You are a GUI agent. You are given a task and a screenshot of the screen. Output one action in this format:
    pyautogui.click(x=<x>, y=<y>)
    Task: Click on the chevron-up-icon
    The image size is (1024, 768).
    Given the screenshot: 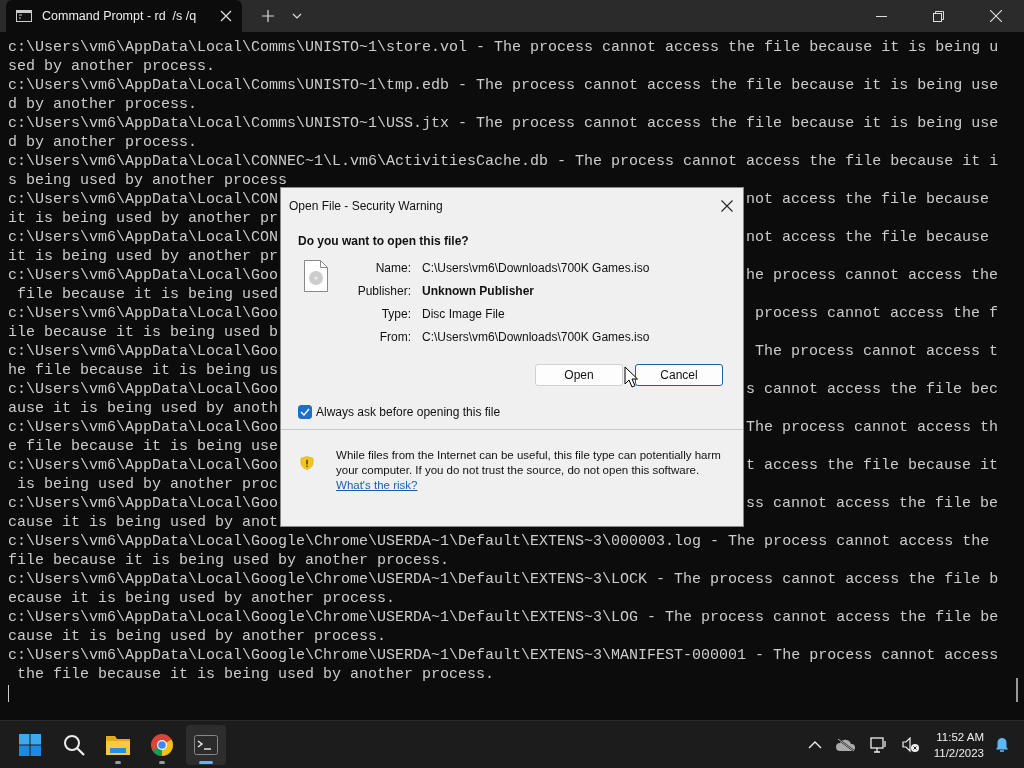 What is the action you would take?
    pyautogui.click(x=814, y=744)
    